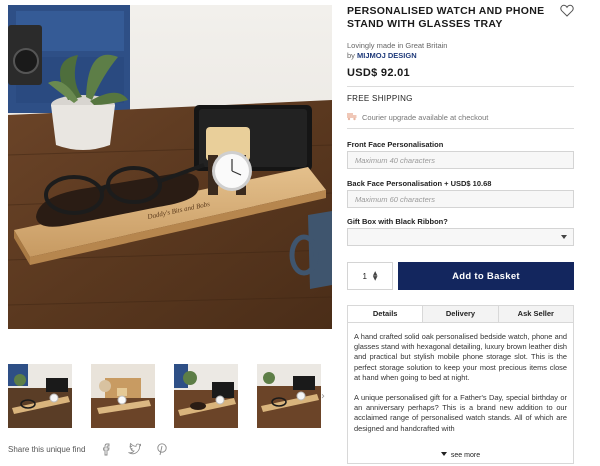 The image size is (600, 466). I want to click on thumbnail-1-image, so click(40, 396).